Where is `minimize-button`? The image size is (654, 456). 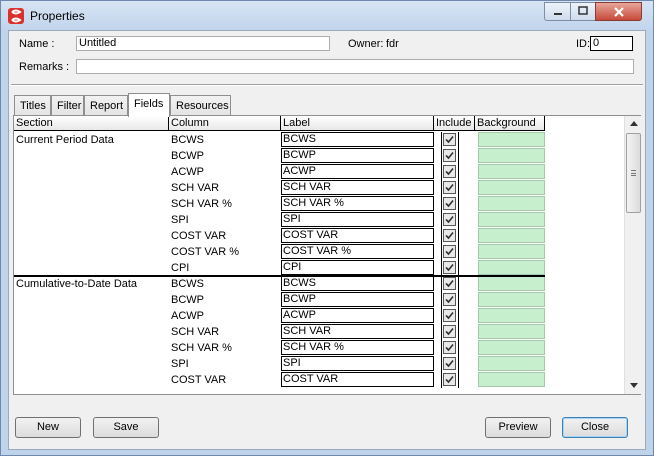 minimize-button is located at coordinates (557, 11).